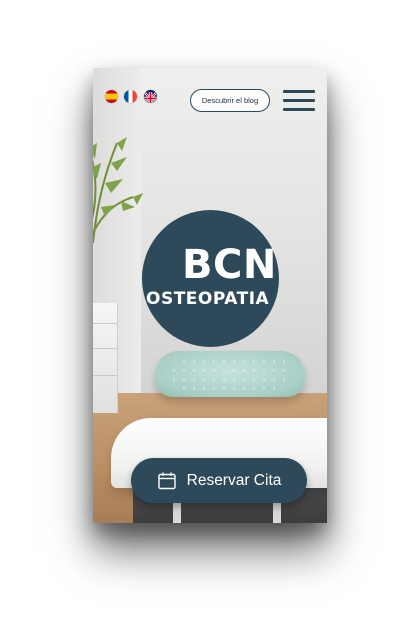 The height and width of the screenshot is (638, 415). Describe the element at coordinates (150, 96) in the screenshot. I see `uk-flag-icon` at that location.